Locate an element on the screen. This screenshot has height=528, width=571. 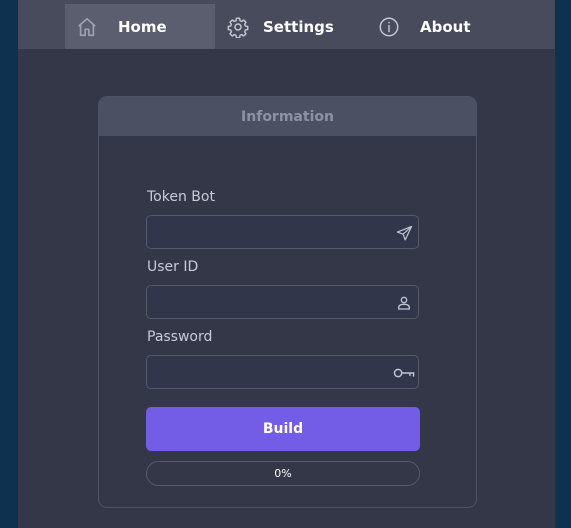
nav-item-settings: Settings is located at coordinates (288, 26).